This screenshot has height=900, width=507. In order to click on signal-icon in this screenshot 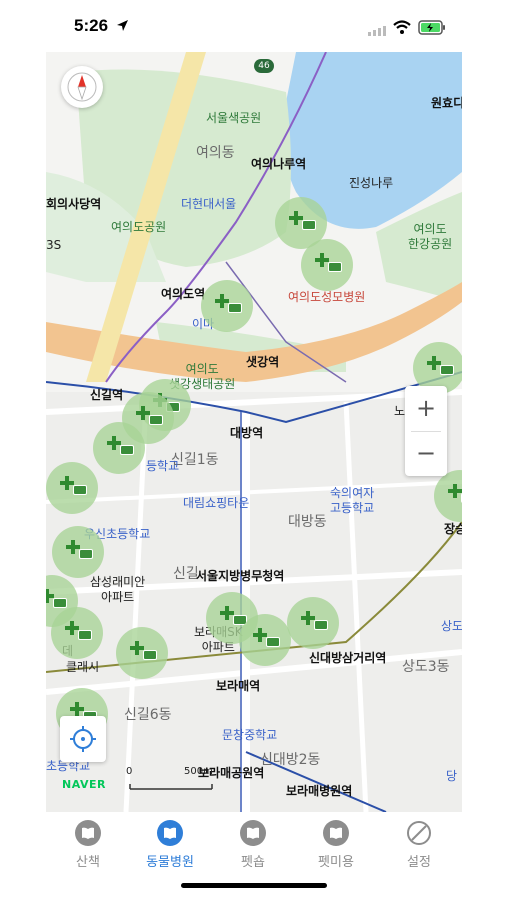, I will do `click(377, 31)`.